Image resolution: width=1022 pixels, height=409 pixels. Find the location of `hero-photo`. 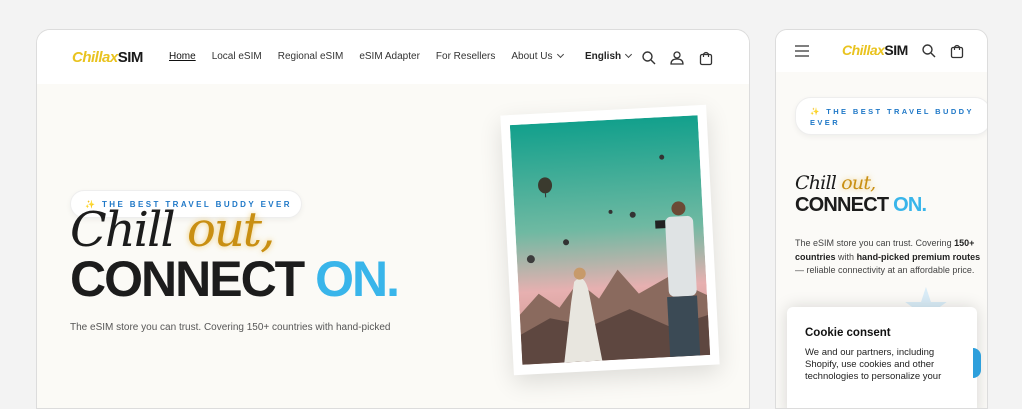

hero-photo is located at coordinates (609, 240).